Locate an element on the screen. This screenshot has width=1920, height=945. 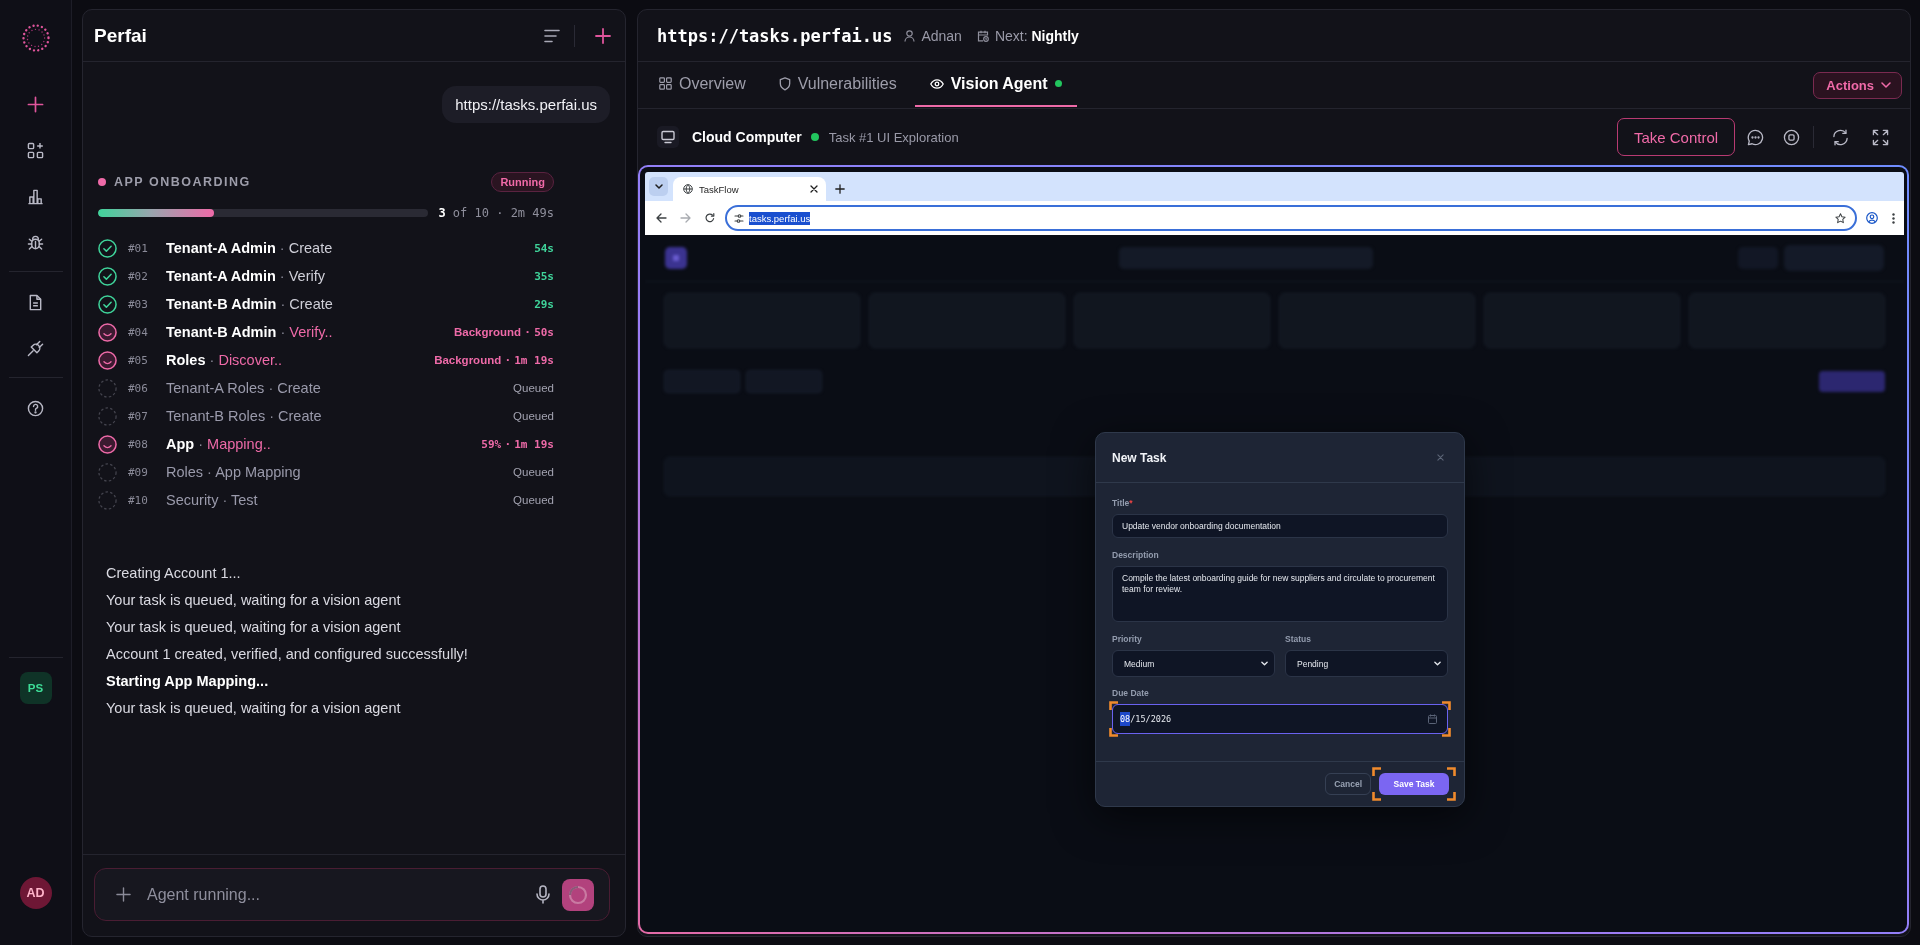
date-field: 08/15/2026 is located at coordinates (1280, 719).